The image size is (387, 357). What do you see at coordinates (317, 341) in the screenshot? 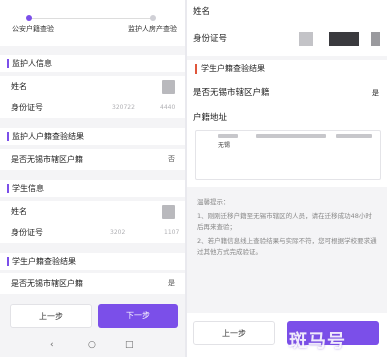
I see `watermark-logo: 斑马号` at bounding box center [317, 341].